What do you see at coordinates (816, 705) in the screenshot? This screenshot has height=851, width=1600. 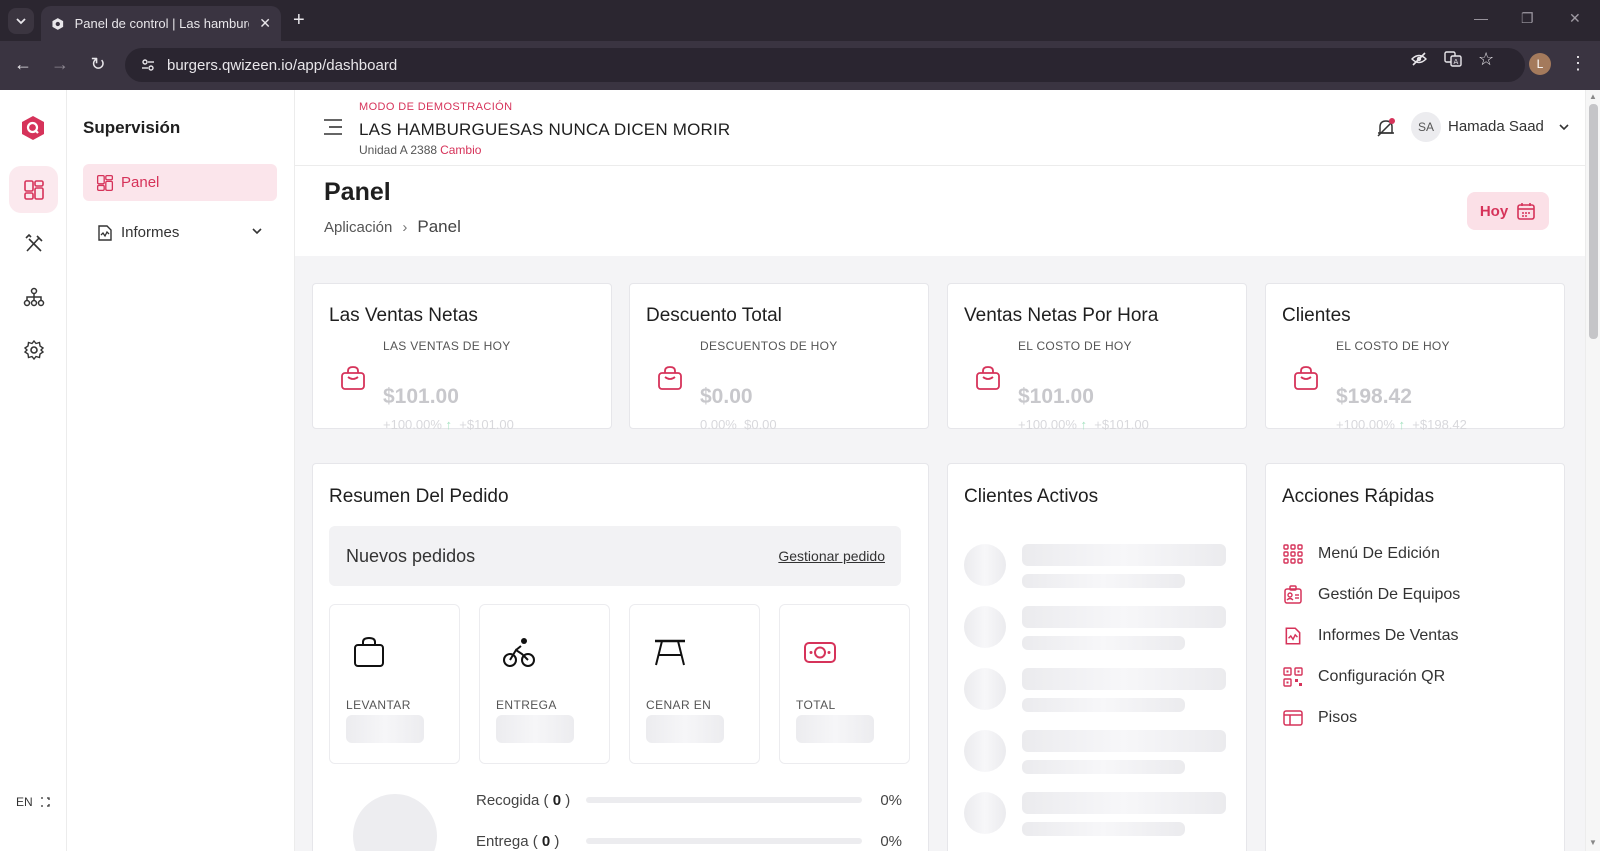 I see `tile-label: TOTAL` at bounding box center [816, 705].